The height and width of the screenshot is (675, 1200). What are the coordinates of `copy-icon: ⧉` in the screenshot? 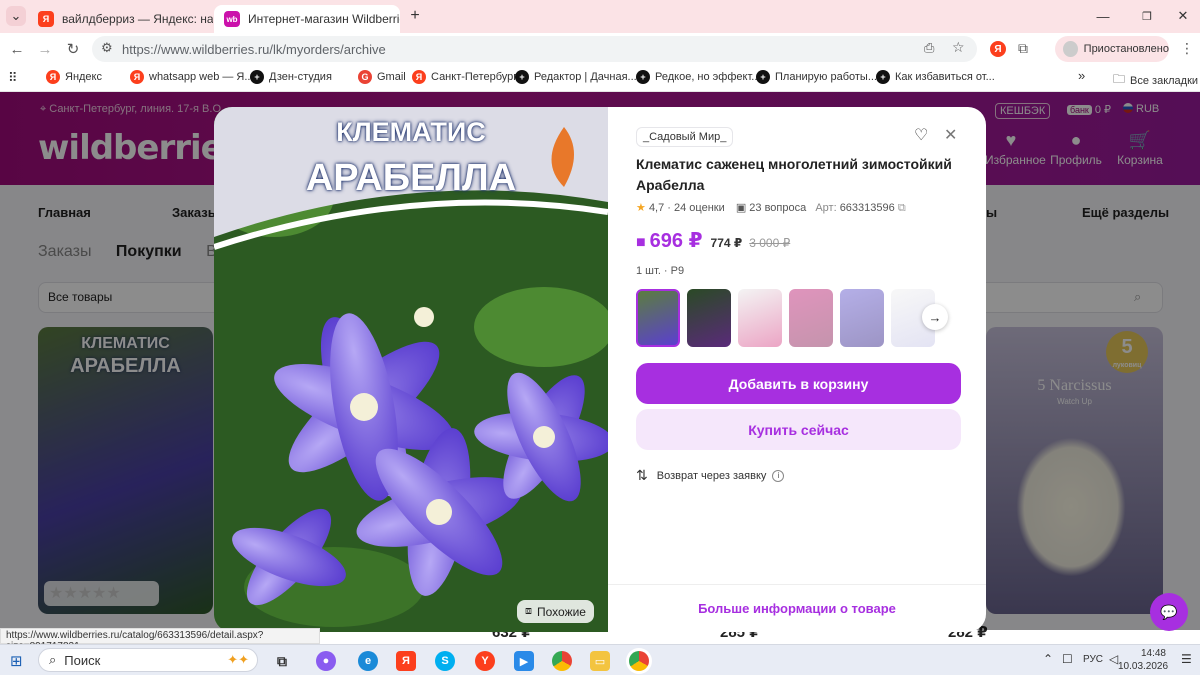 It's located at (902, 208).